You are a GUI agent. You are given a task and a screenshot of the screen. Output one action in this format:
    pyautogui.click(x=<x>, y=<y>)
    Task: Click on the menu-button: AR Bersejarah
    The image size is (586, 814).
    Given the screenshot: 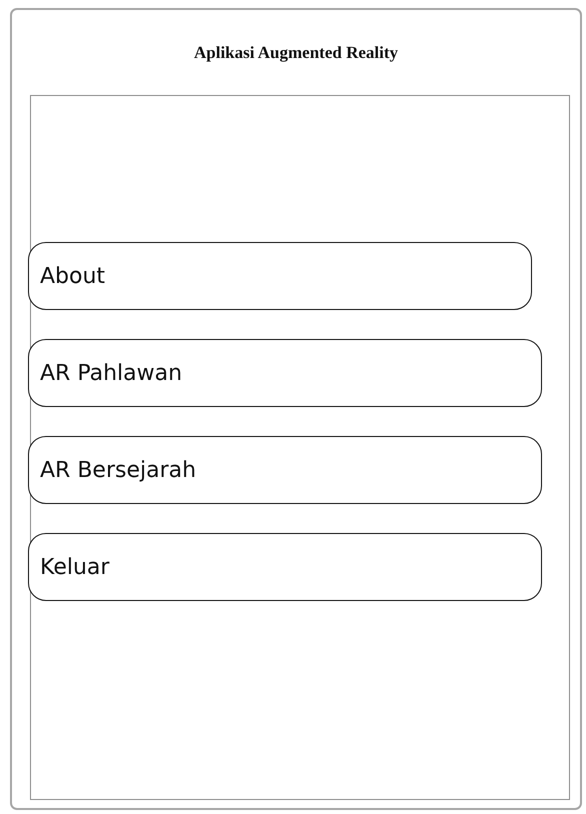 What is the action you would take?
    pyautogui.click(x=285, y=470)
    